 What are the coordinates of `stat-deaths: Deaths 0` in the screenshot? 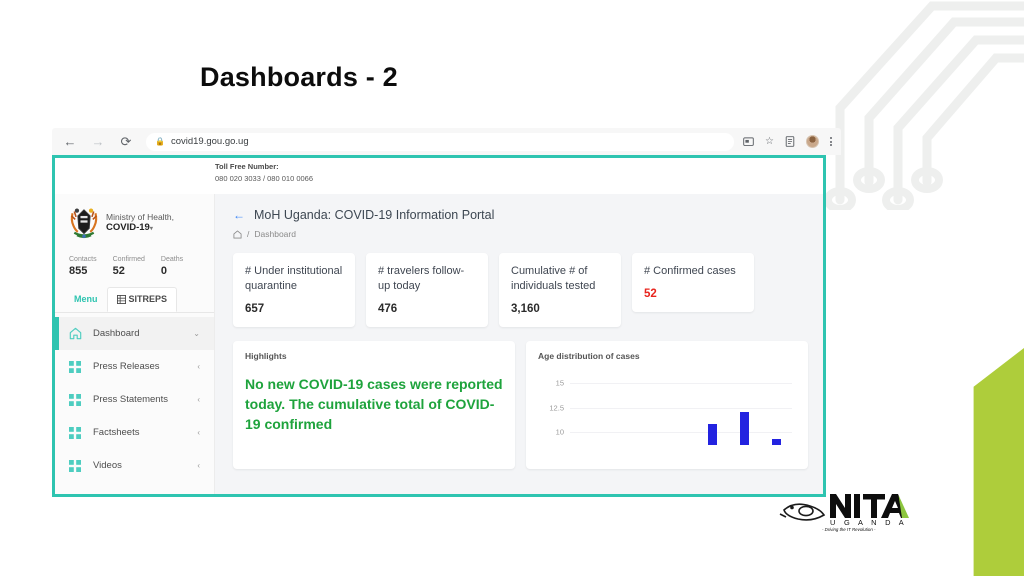 It's located at (172, 266).